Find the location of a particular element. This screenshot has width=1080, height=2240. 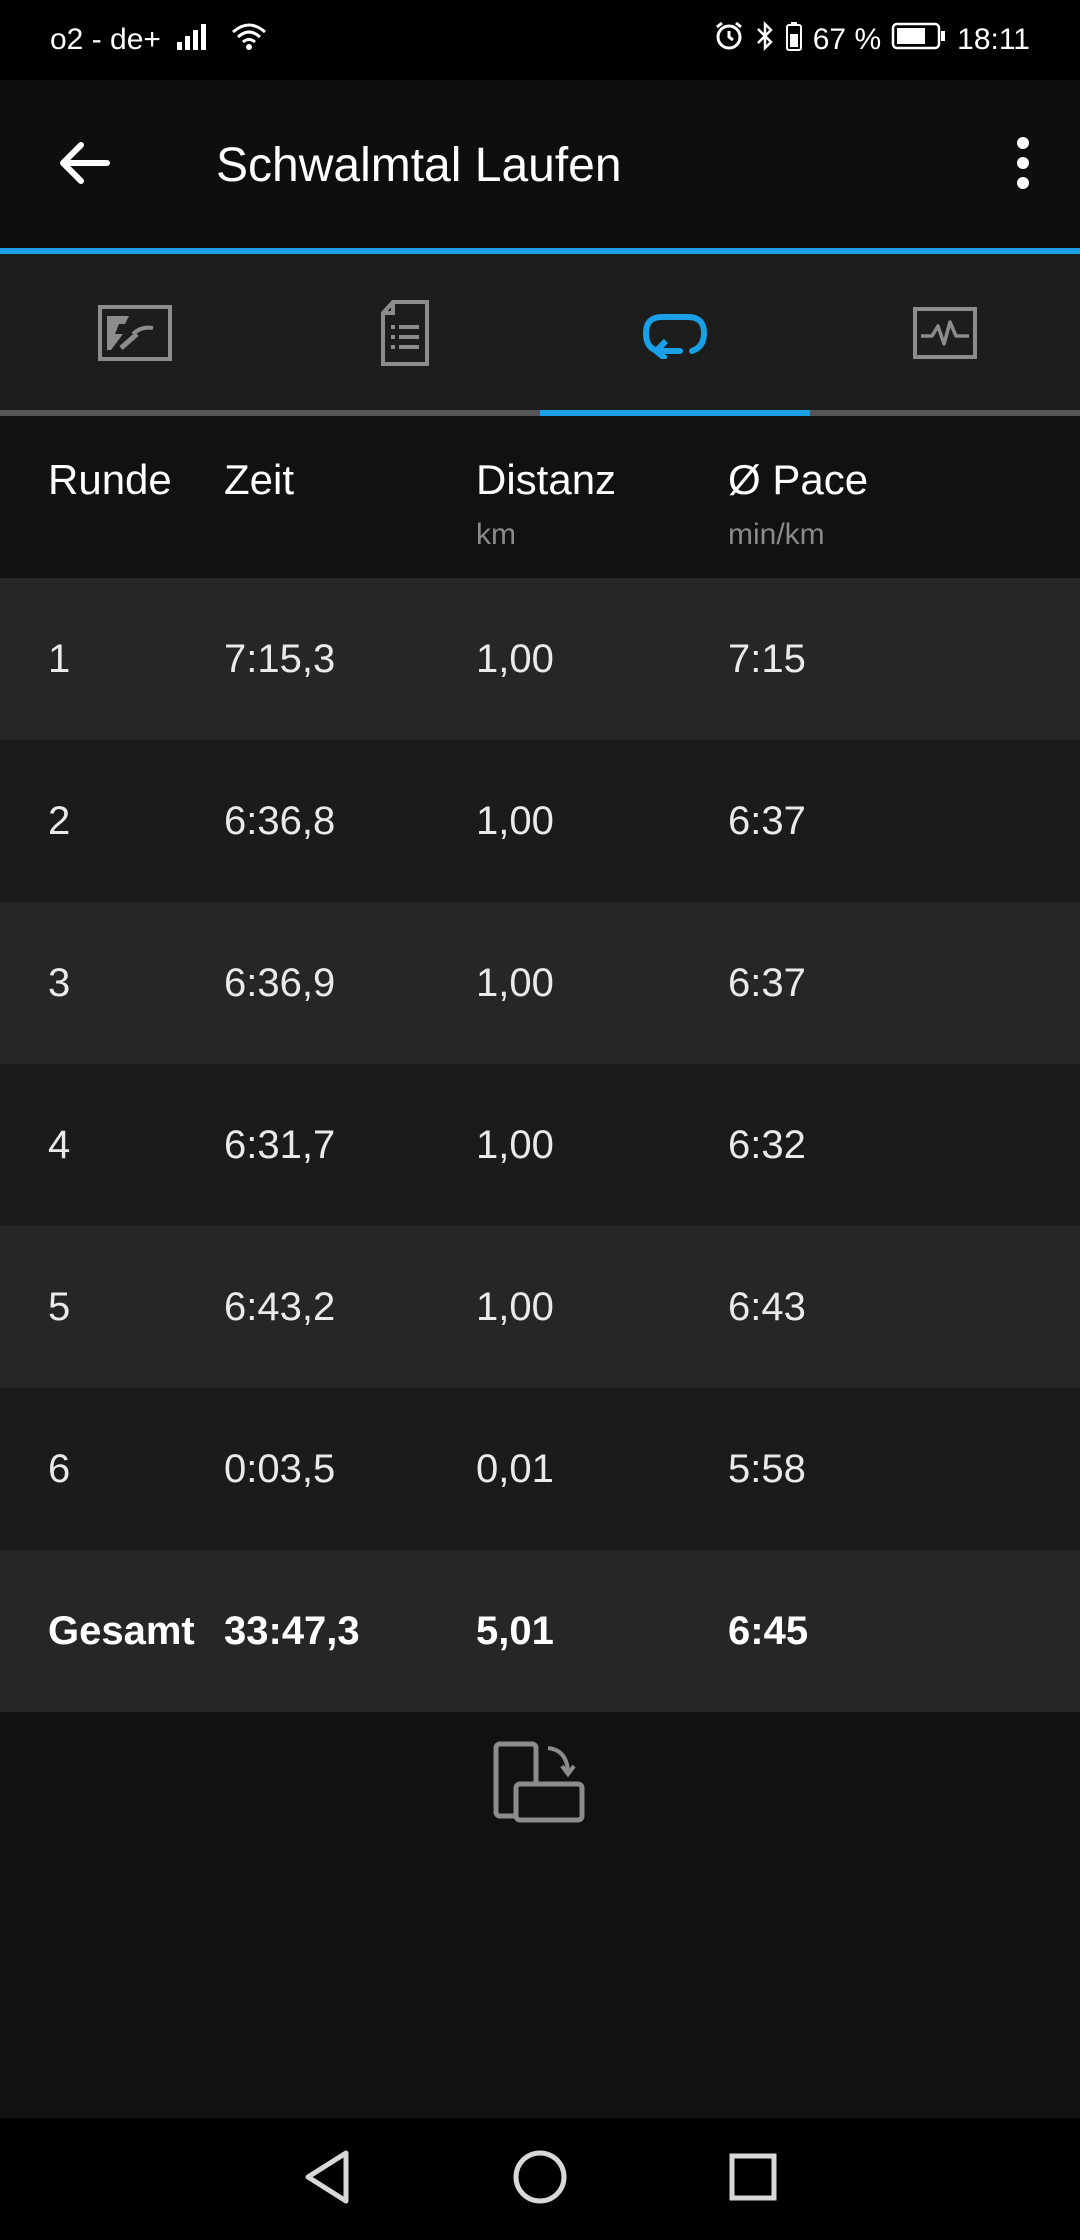

column-header-distance-label: Distanz is located at coordinates (546, 479).